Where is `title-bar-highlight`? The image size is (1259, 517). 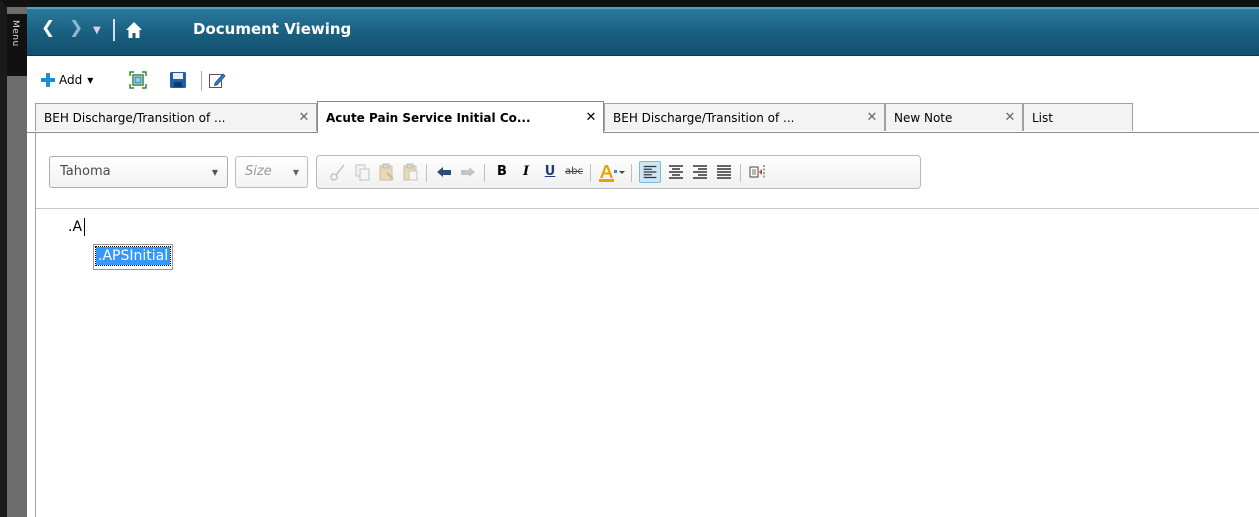
title-bar-highlight is located at coordinates (643, 8).